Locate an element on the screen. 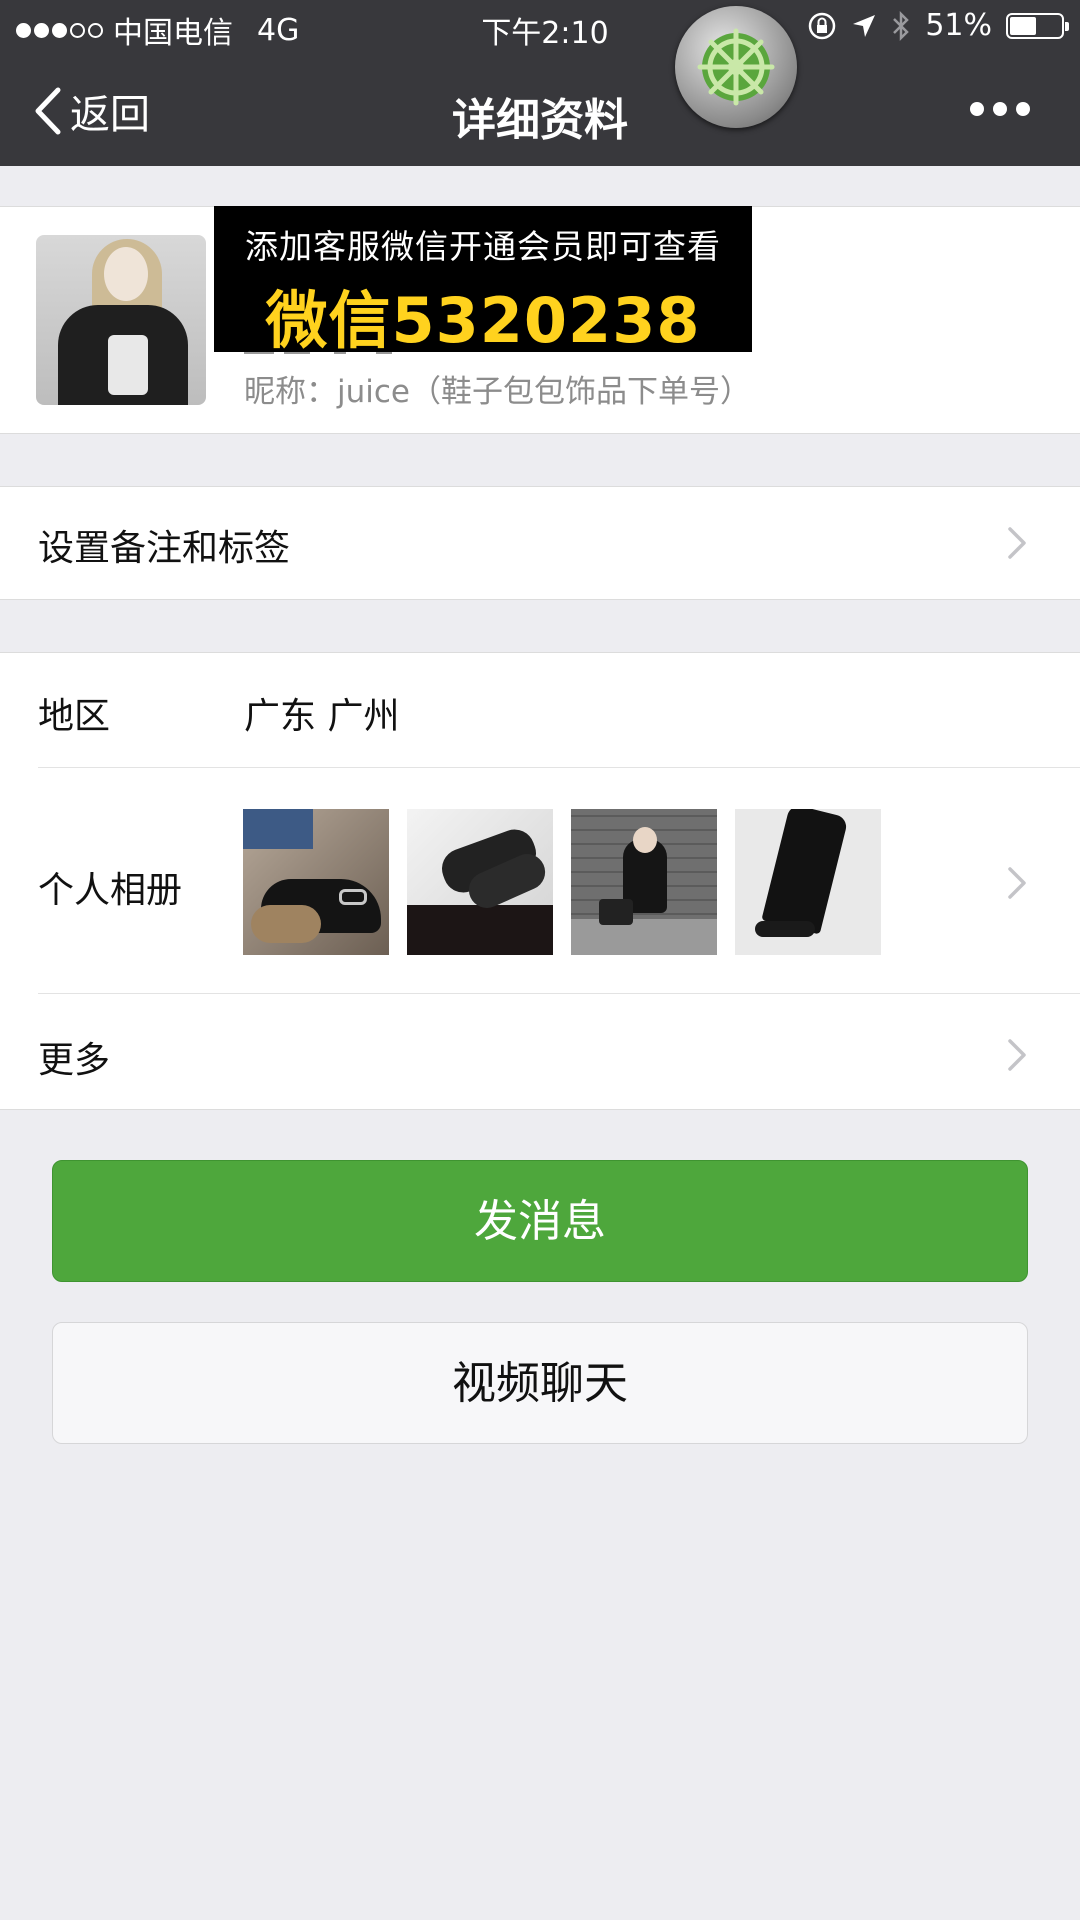 This screenshot has width=1080, height=1920. status-right: 51% is located at coordinates (938, 25).